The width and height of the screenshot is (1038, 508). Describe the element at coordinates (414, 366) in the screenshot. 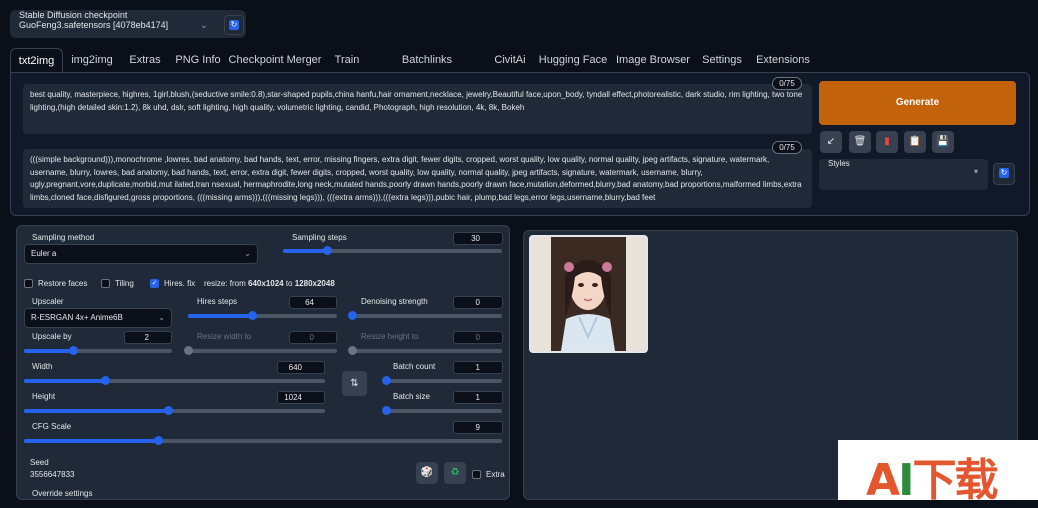

I see `batch-count-label: Batch count` at that location.